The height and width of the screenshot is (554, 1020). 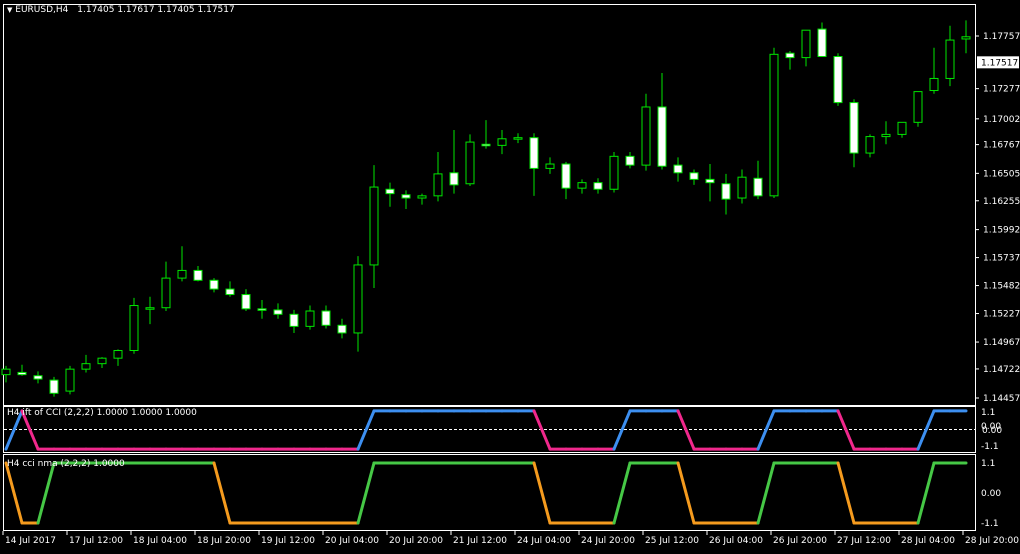 What do you see at coordinates (544, 541) in the screenshot?
I see `time-tick-label: 24 Jul 04:00` at bounding box center [544, 541].